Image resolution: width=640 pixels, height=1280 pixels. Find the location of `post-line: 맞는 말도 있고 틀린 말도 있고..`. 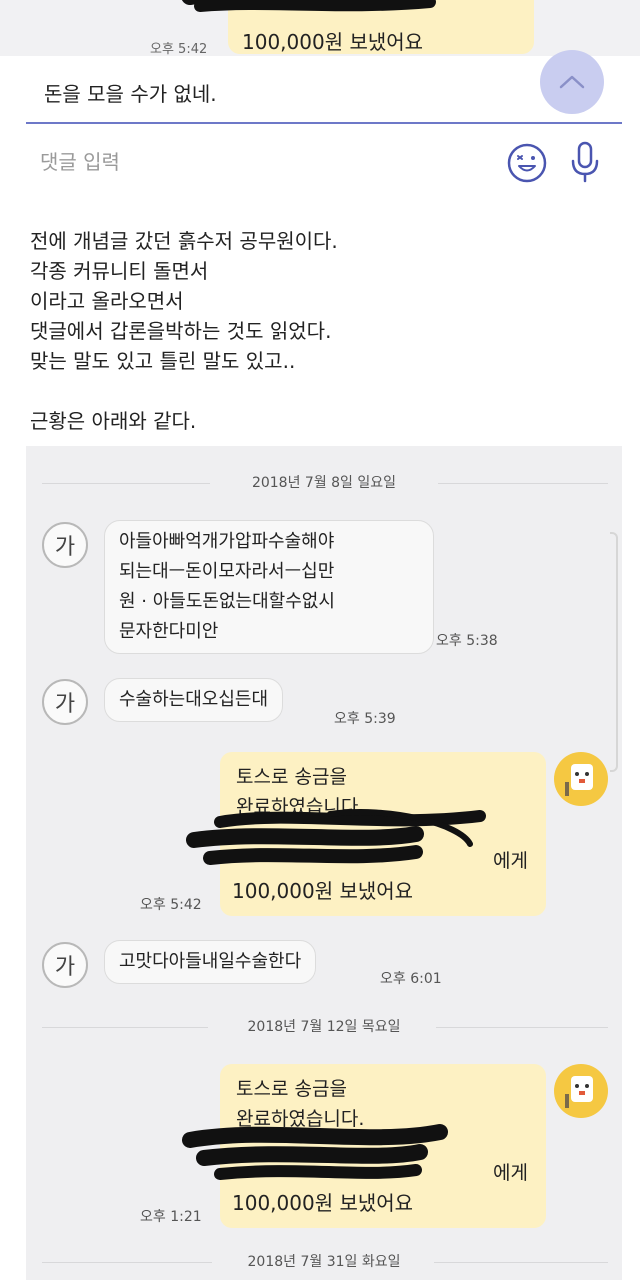

post-line: 맞는 말도 있고 틀린 말도 있고.. is located at coordinates (163, 361).